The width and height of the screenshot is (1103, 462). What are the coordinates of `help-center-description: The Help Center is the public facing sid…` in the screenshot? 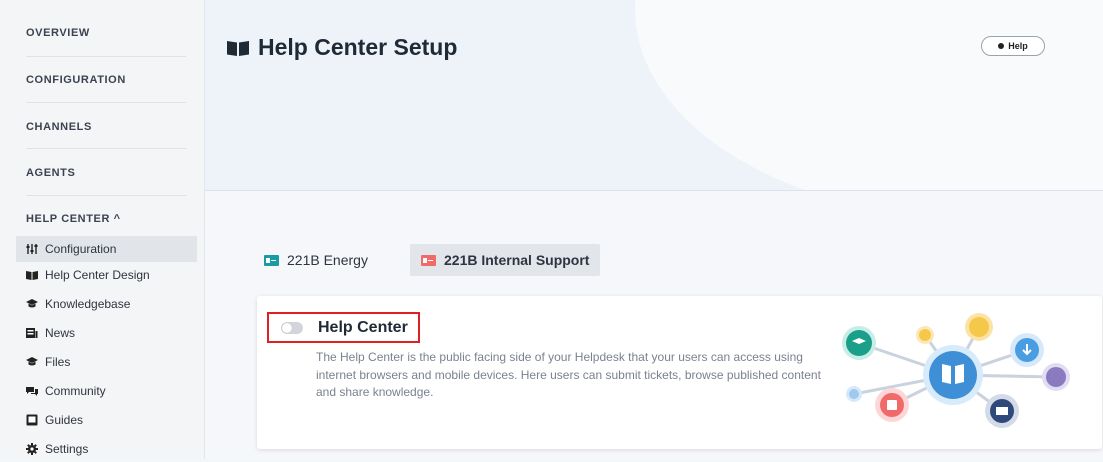 It's located at (568, 374).